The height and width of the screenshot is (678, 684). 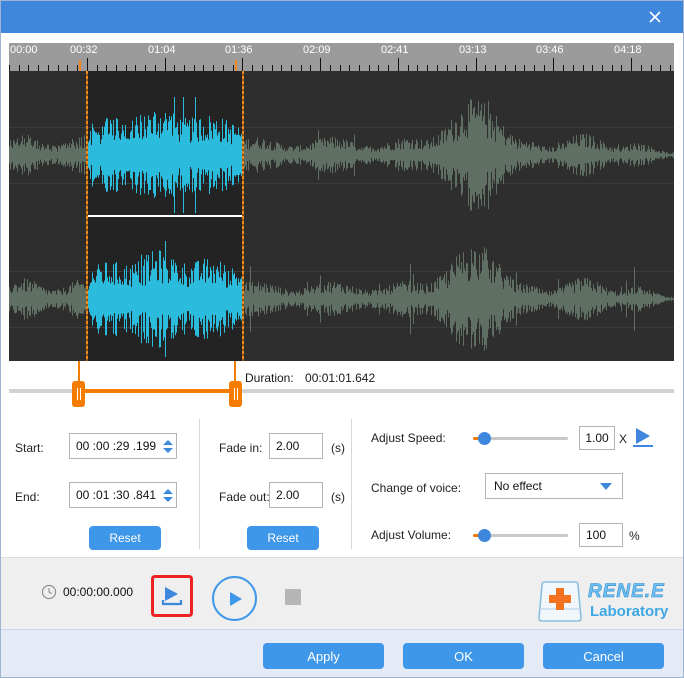 What do you see at coordinates (554, 486) in the screenshot?
I see `change-of-voice-select: No effect` at bounding box center [554, 486].